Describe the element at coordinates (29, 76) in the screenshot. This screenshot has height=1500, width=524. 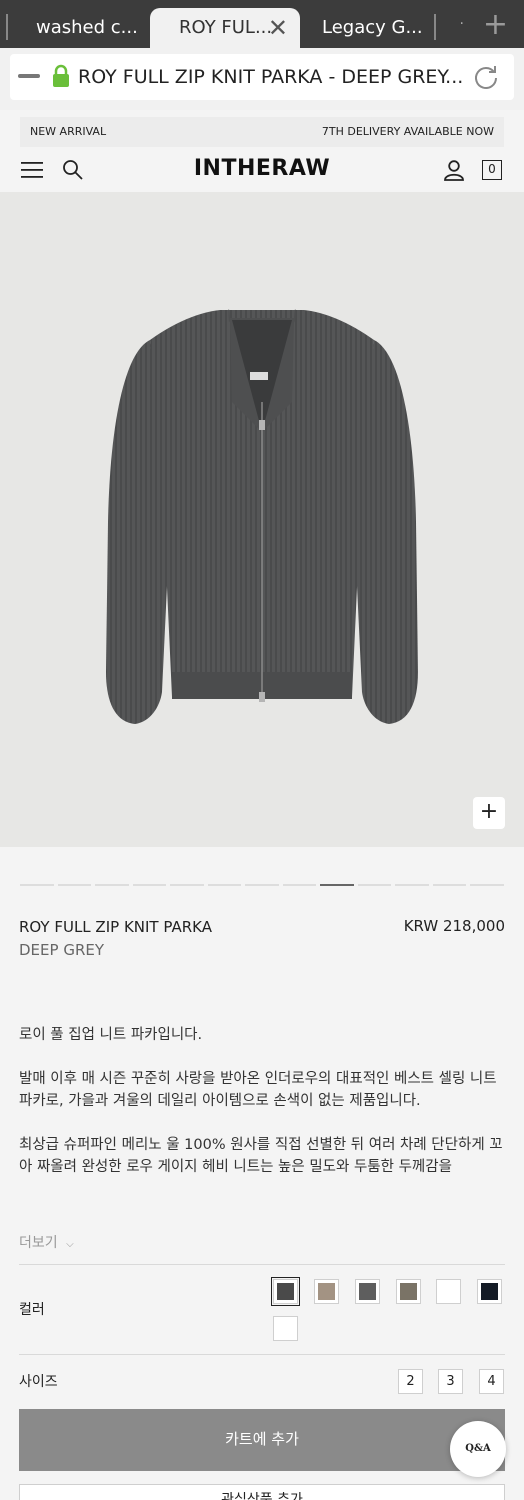
I see `site-favicon-icon` at that location.